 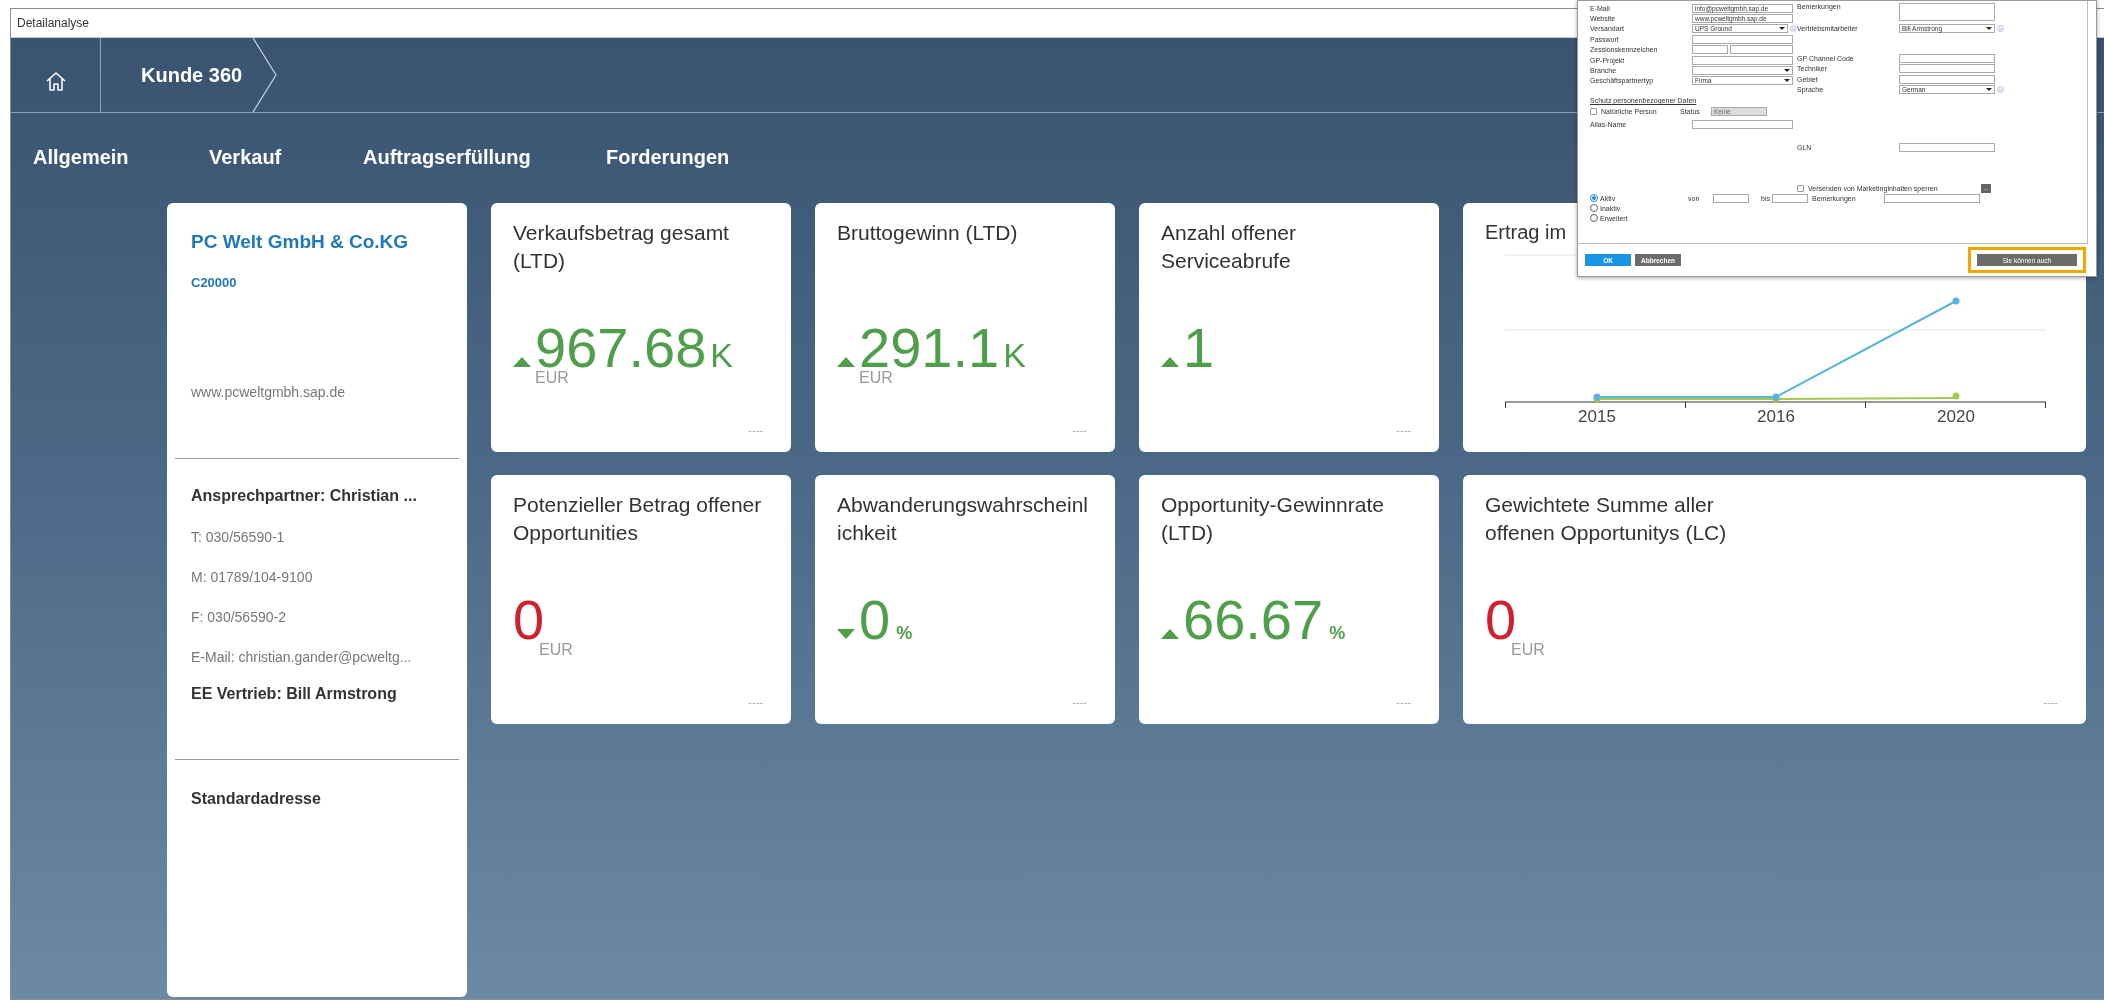 I want to click on chart-title: Ertrag im, so click(x=1526, y=232).